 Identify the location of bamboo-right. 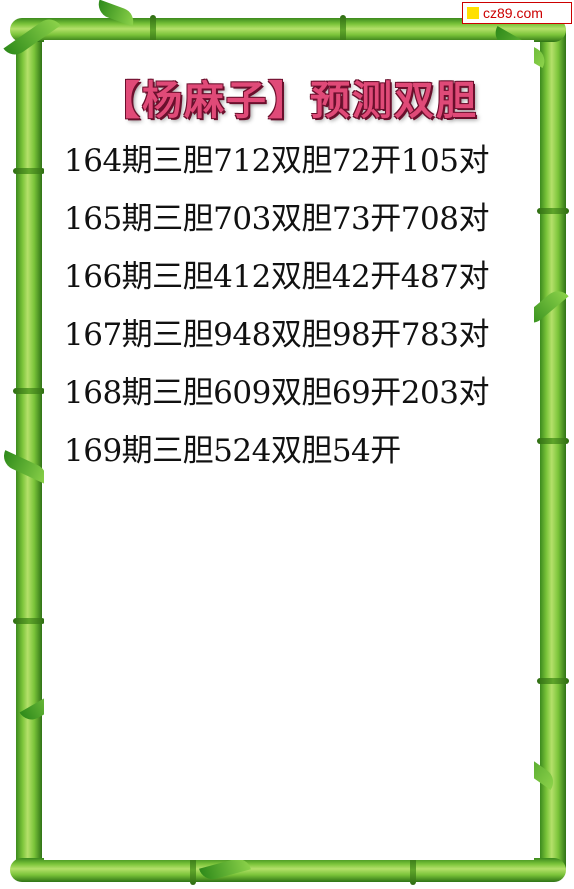
(553, 449).